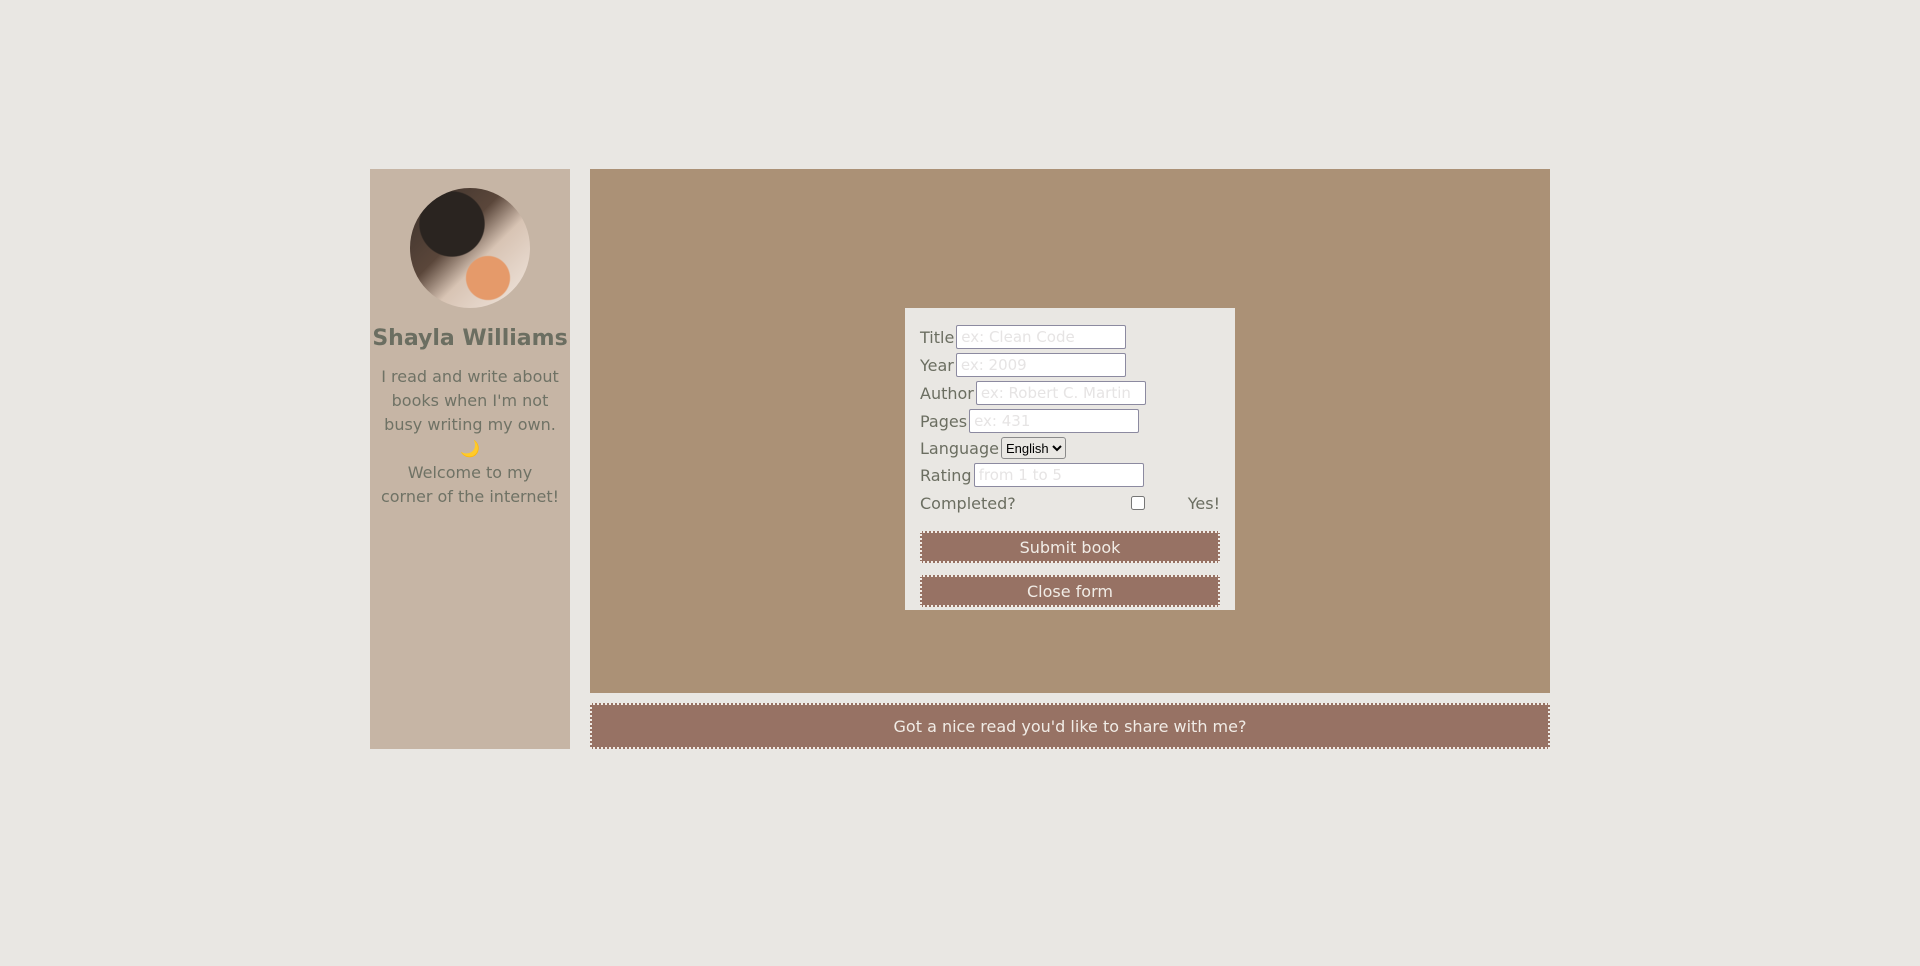 This screenshot has height=966, width=1920. I want to click on rating-label: Rating, so click(946, 475).